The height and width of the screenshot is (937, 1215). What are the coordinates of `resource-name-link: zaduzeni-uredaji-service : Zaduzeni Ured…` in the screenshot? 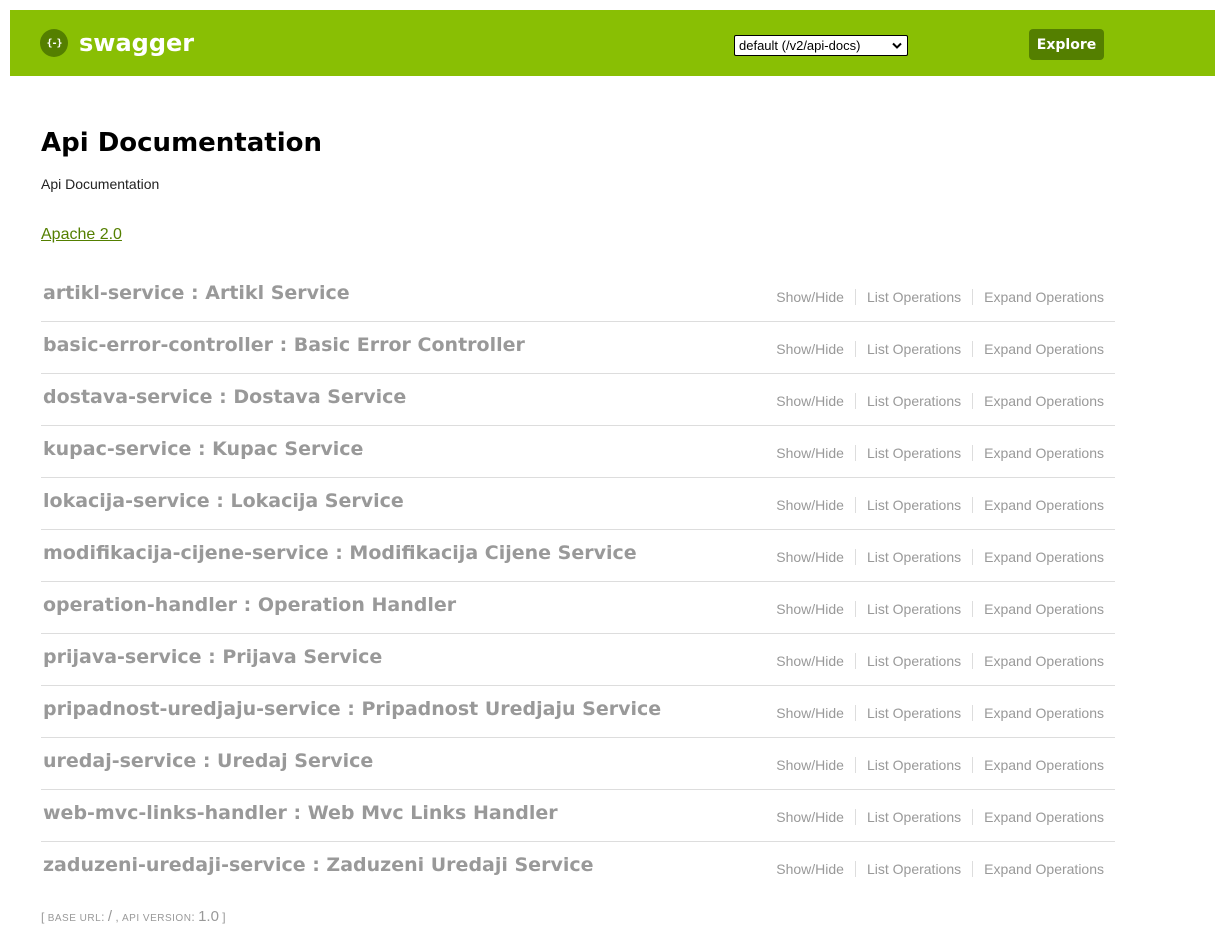 It's located at (318, 865).